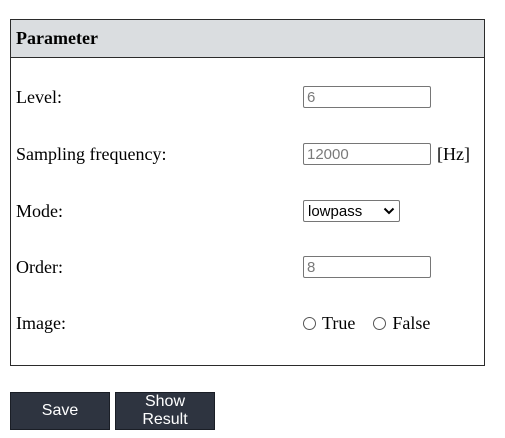 The width and height of the screenshot is (505, 438). I want to click on order-label: Order:, so click(39, 266).